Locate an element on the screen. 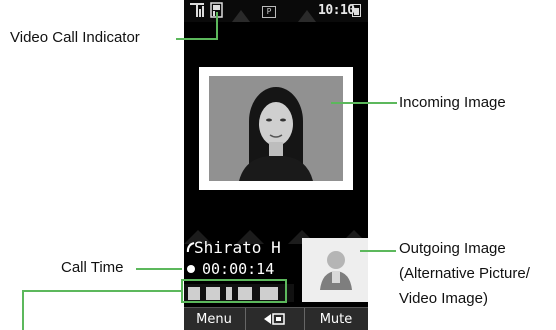 The width and height of the screenshot is (556, 330). alternative-picture-icon is located at coordinates (335, 270).